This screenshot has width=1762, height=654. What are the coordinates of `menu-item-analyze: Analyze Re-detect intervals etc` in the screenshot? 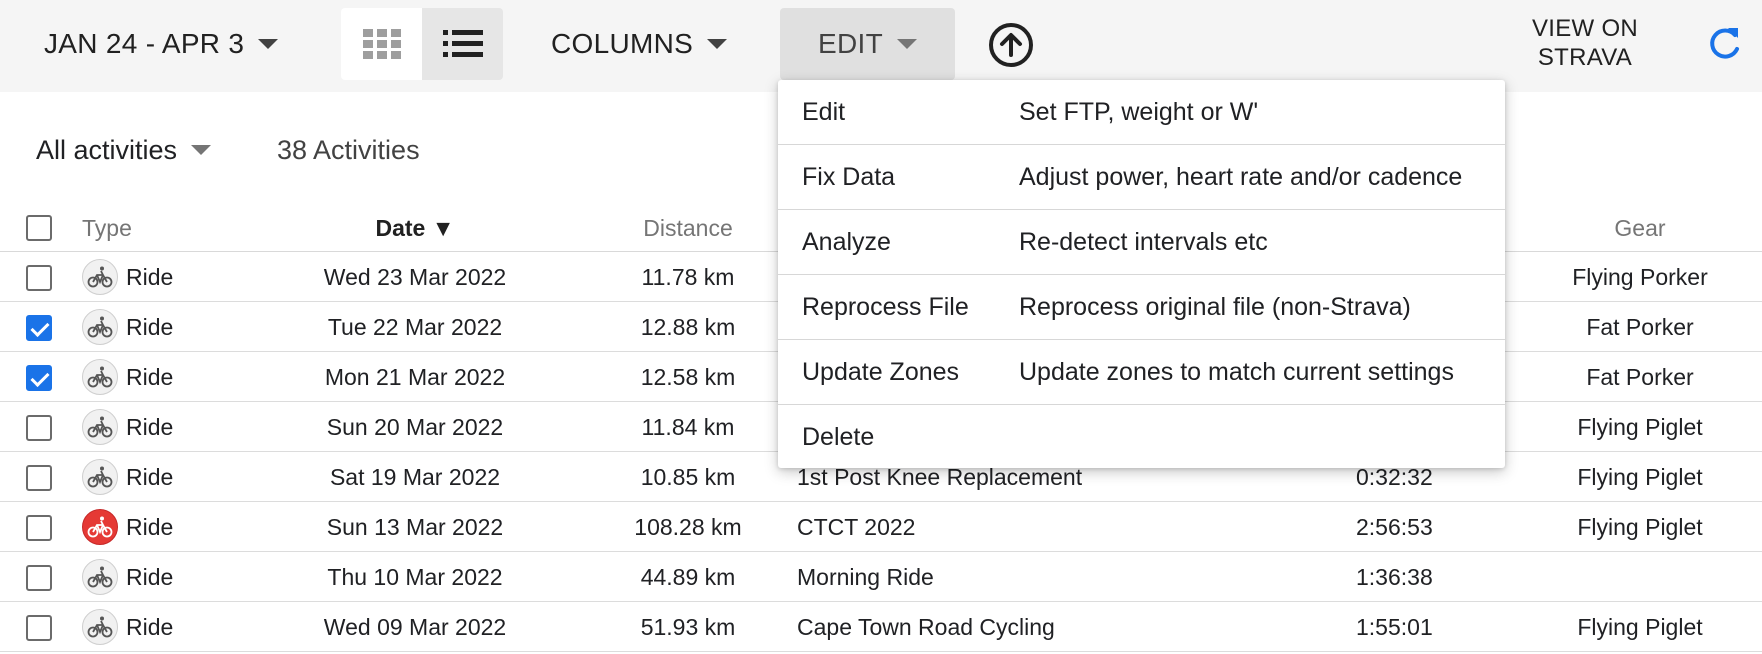 It's located at (1141, 242).